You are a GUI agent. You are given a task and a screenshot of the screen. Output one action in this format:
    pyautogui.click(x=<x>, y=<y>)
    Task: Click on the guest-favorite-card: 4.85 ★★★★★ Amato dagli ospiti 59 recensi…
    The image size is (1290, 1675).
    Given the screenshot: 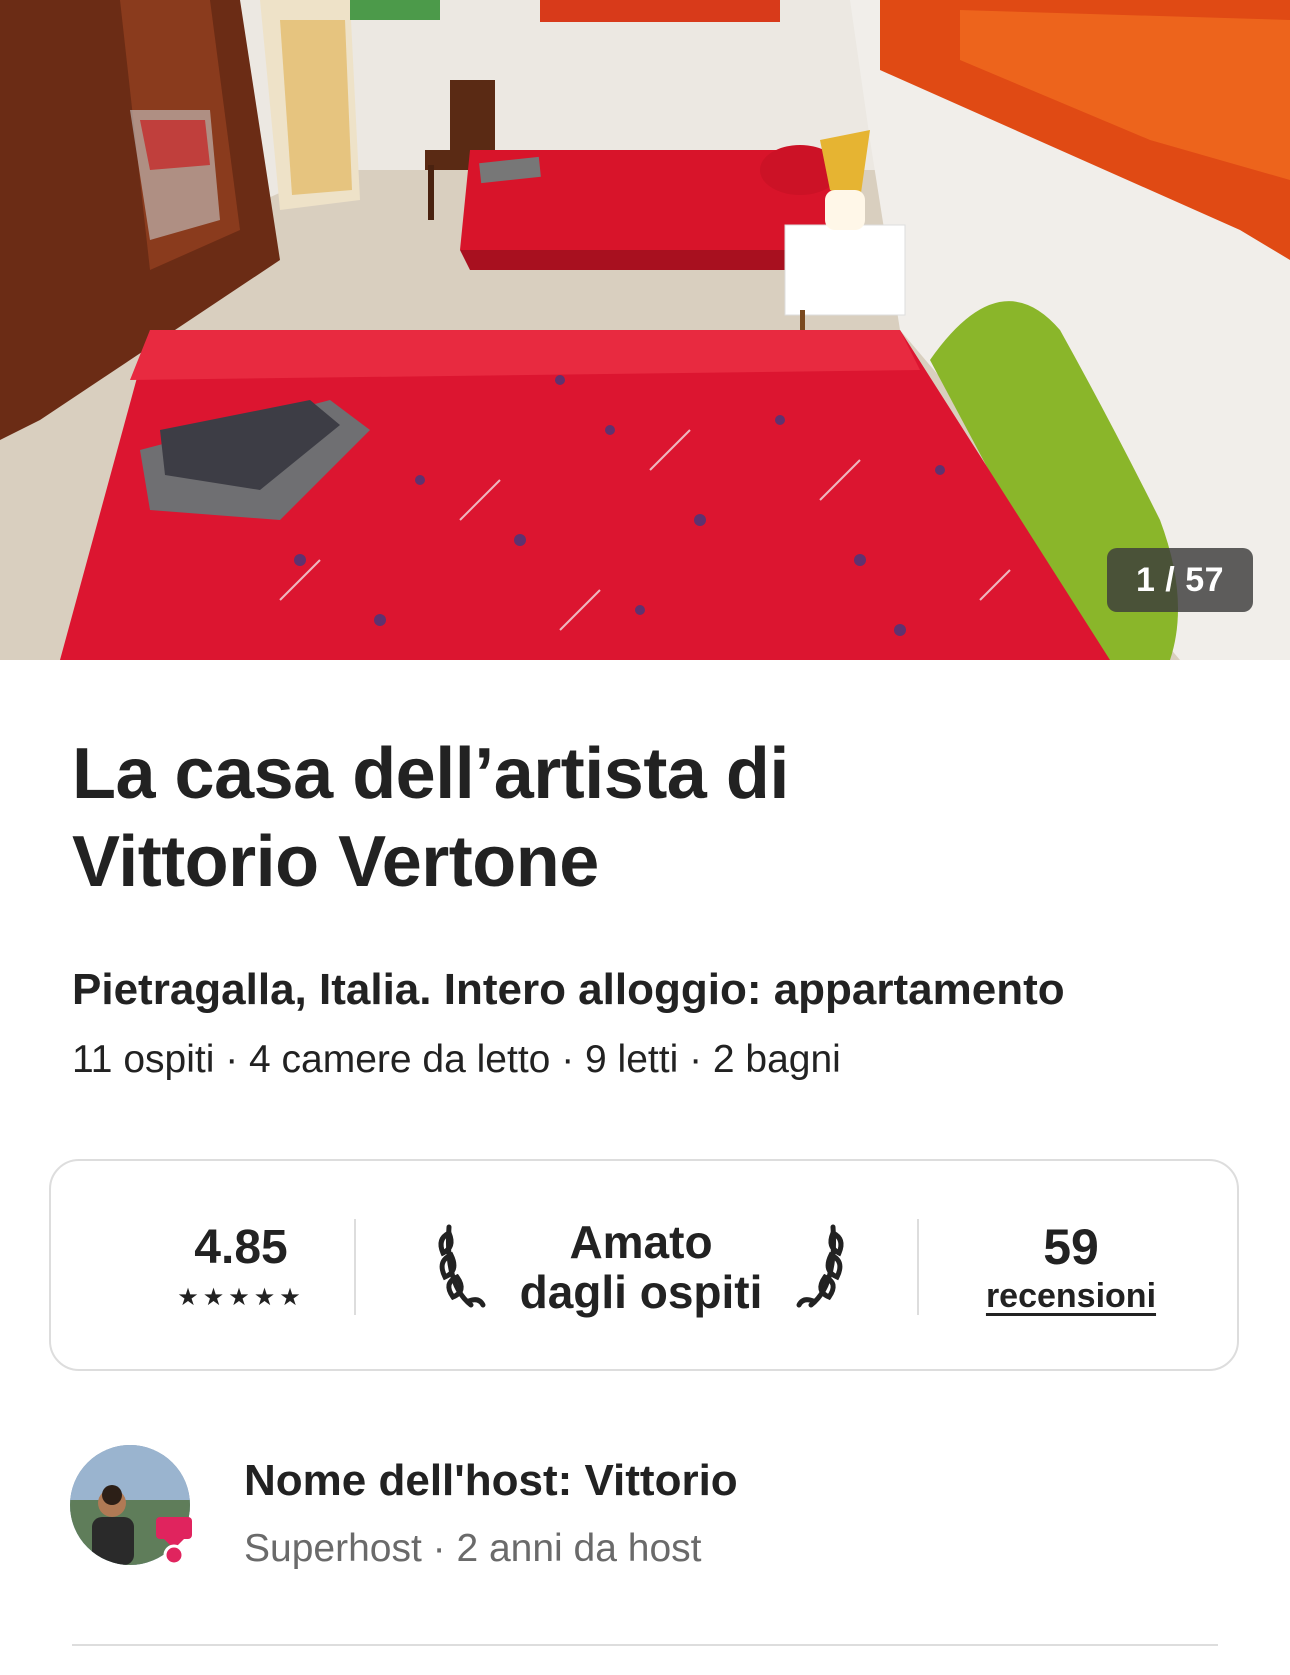 What is the action you would take?
    pyautogui.click(x=644, y=1265)
    